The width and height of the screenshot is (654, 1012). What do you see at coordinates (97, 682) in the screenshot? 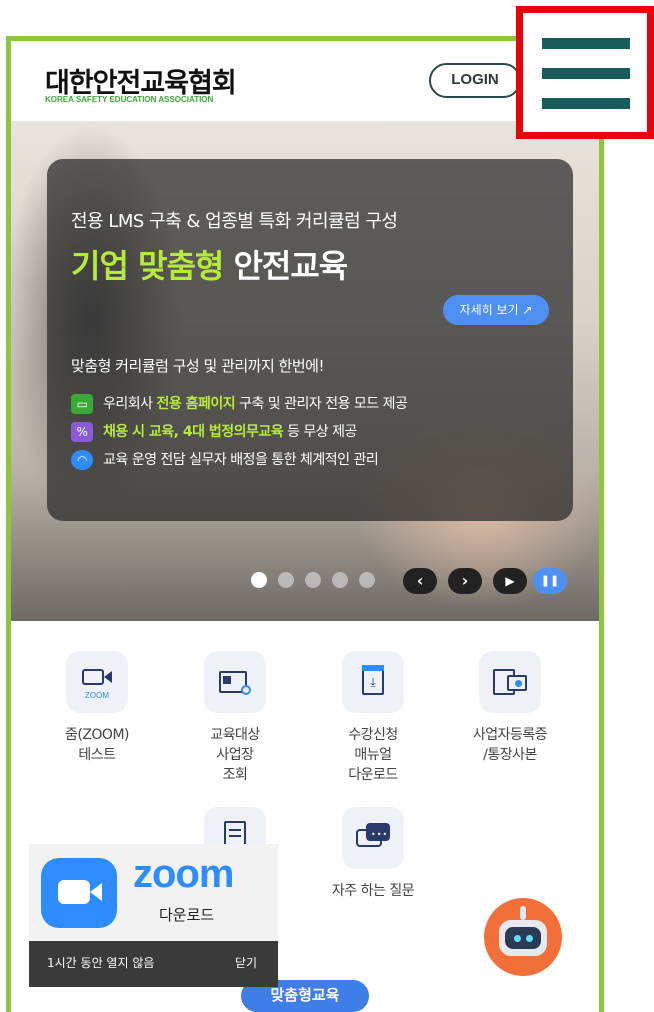
I see `zoom-icon: ZOOM` at bounding box center [97, 682].